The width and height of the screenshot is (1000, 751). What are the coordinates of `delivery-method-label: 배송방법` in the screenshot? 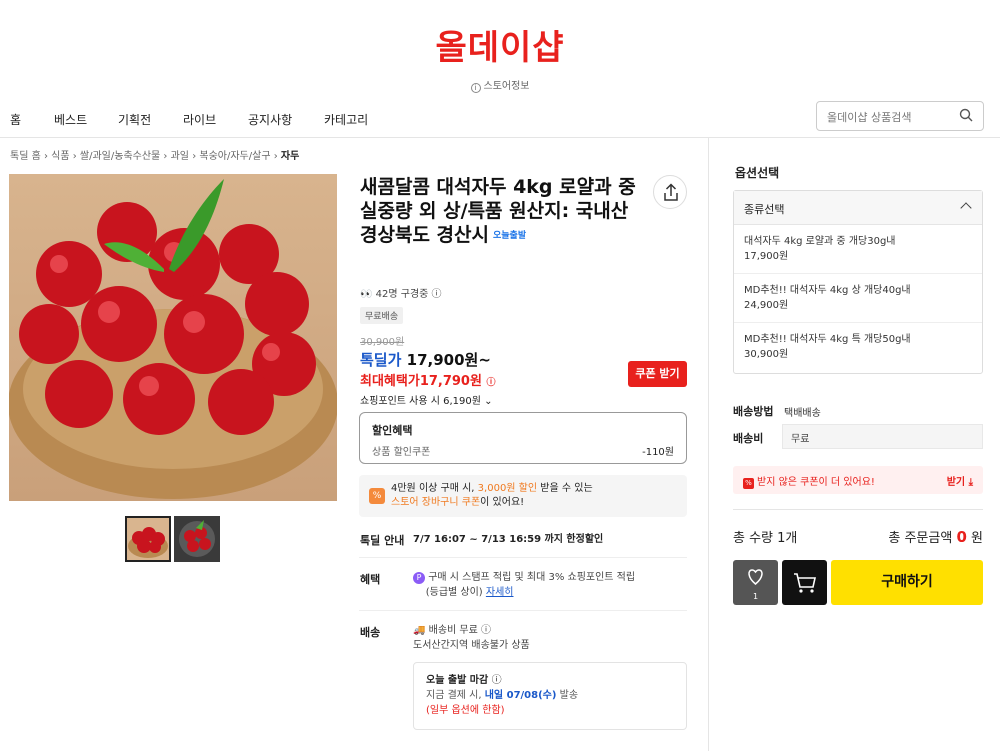 It's located at (753, 411).